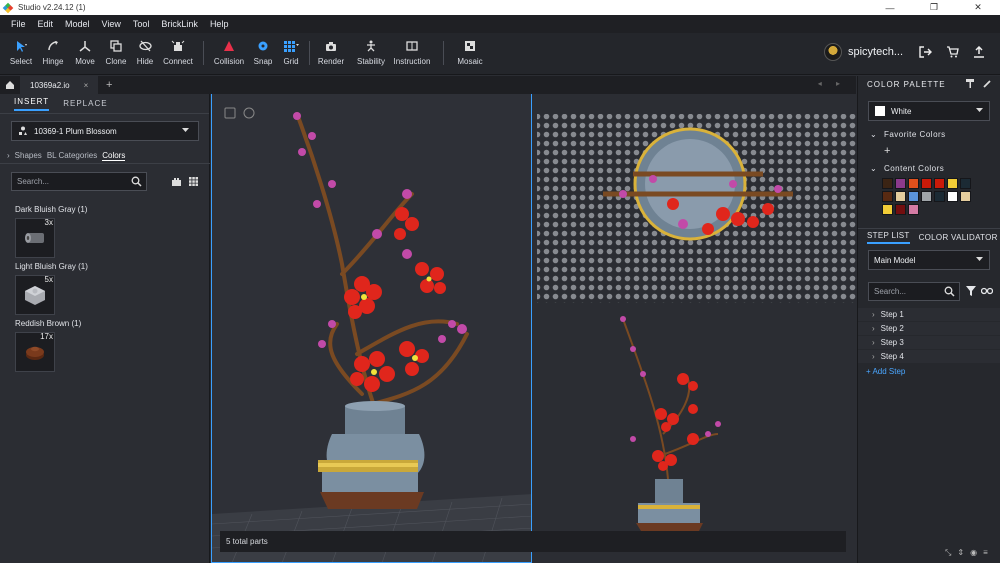 The width and height of the screenshot is (1000, 563). What do you see at coordinates (888, 237) in the screenshot?
I see `tab-step-list: STEP LIST` at bounding box center [888, 237].